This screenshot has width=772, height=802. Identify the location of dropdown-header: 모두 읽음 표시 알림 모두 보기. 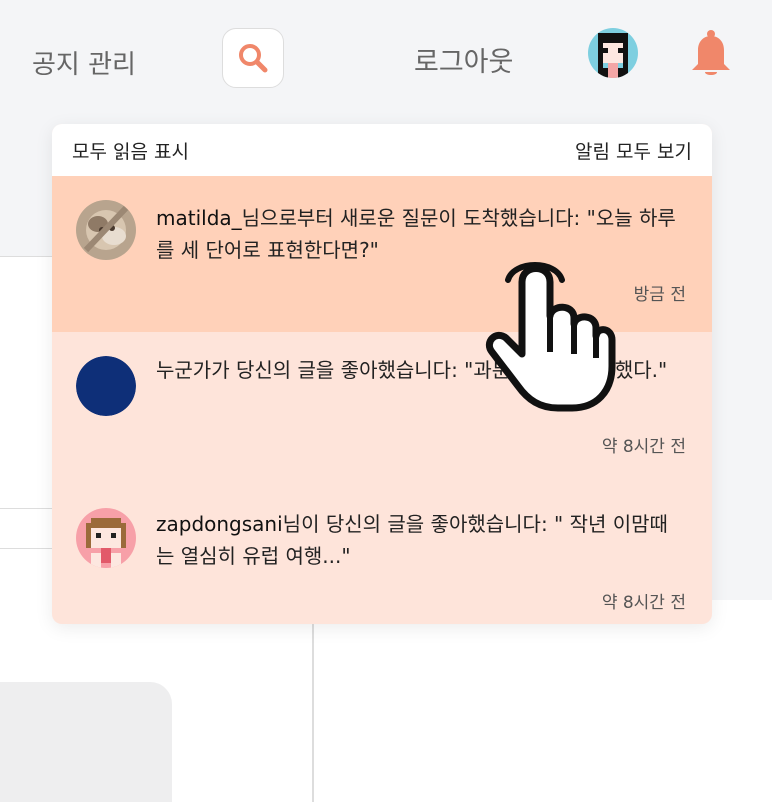
(382, 150).